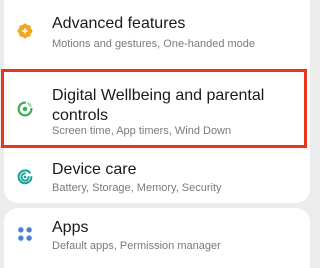  Describe the element at coordinates (25, 31) in the screenshot. I see `gear-plus-icon` at that location.